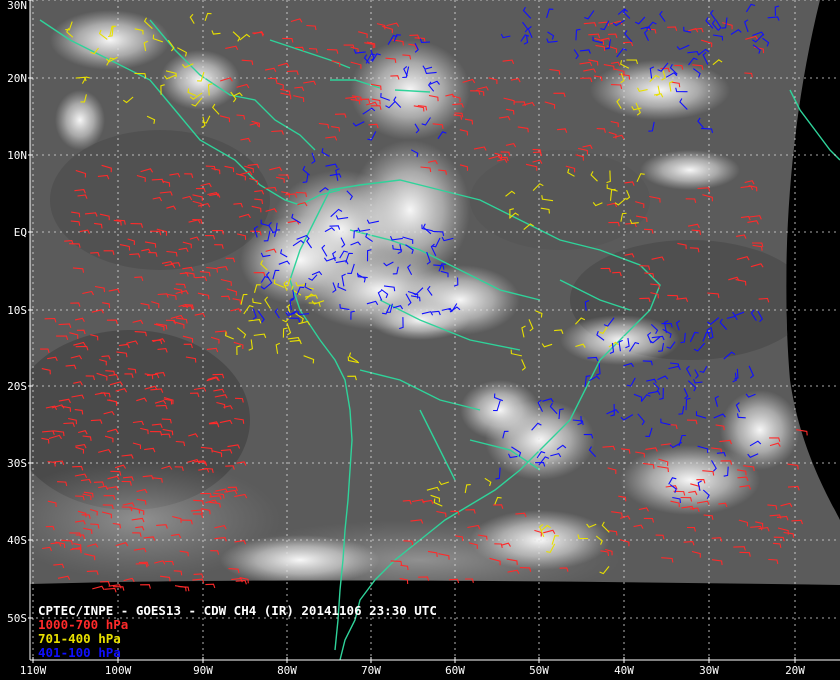  Describe the element at coordinates (79, 638) in the screenshot. I see `legend-entry-mid: 701-400 hPa` at that location.